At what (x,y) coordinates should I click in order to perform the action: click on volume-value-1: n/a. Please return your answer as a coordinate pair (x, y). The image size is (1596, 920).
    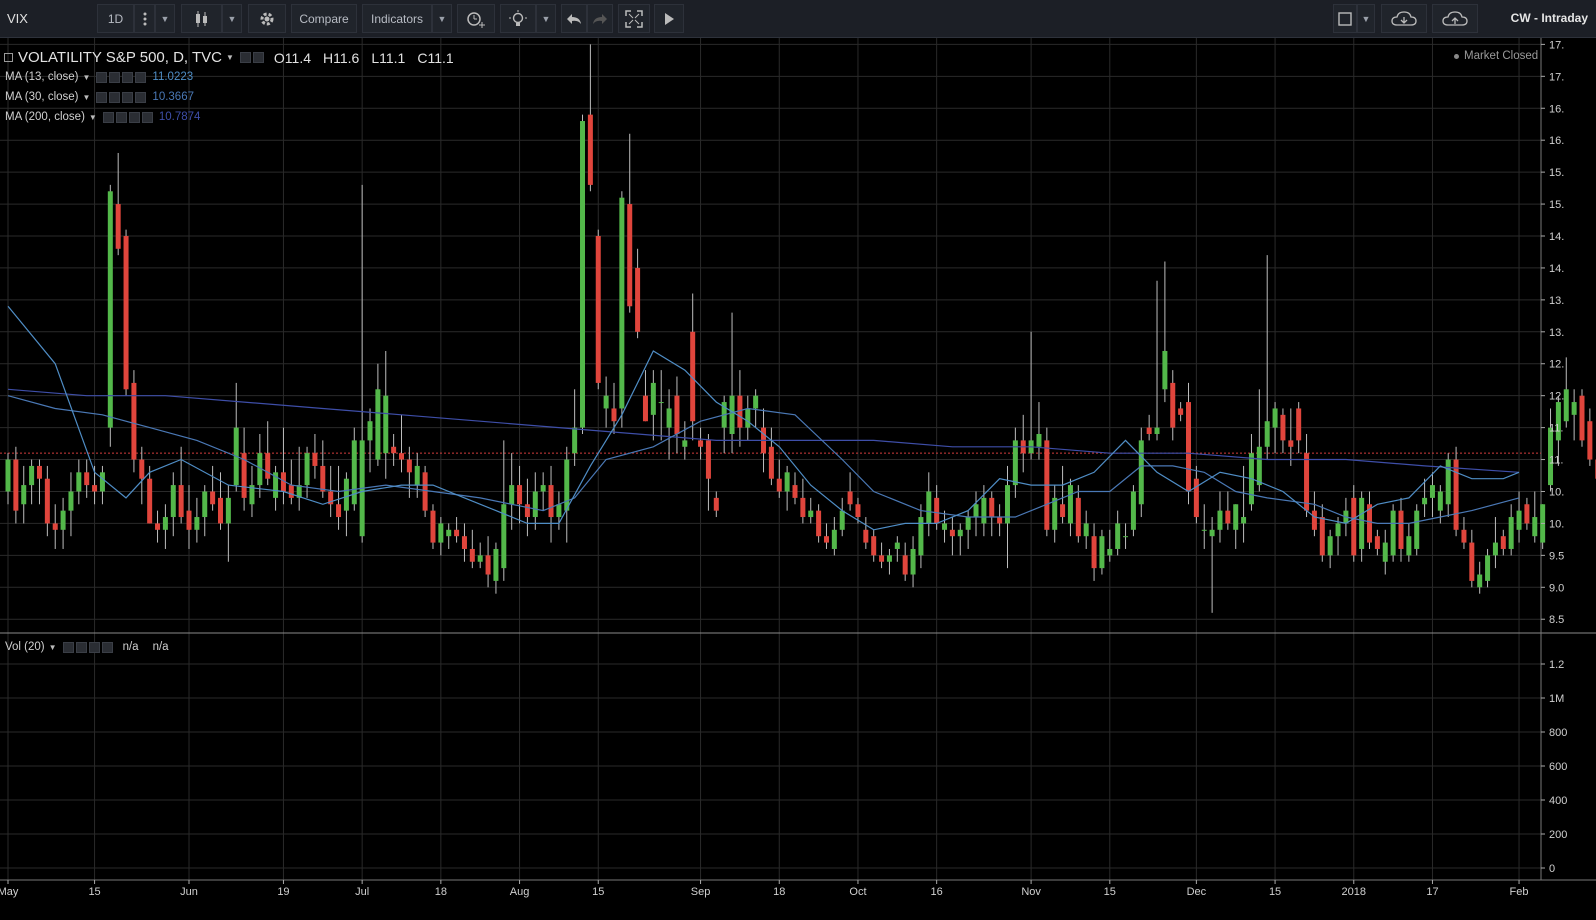
    Looking at the image, I should click on (130, 647).